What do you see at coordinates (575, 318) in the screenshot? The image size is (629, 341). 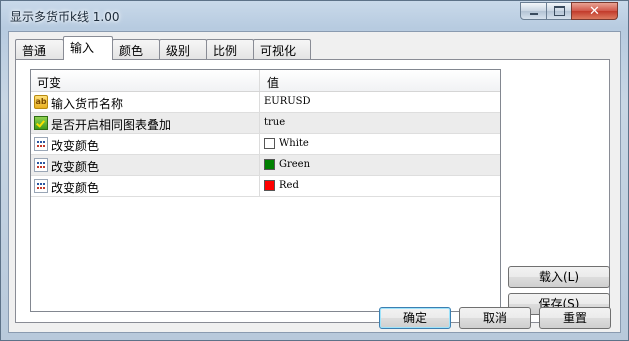 I see `reset-button: 重置` at bounding box center [575, 318].